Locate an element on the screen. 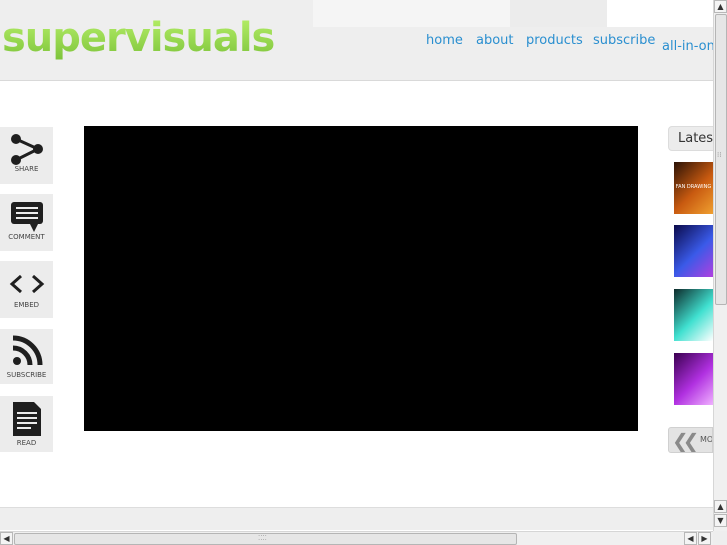 This screenshot has width=727, height=545. thumbnail-caption: FAN DRAWING is located at coordinates (693, 187).